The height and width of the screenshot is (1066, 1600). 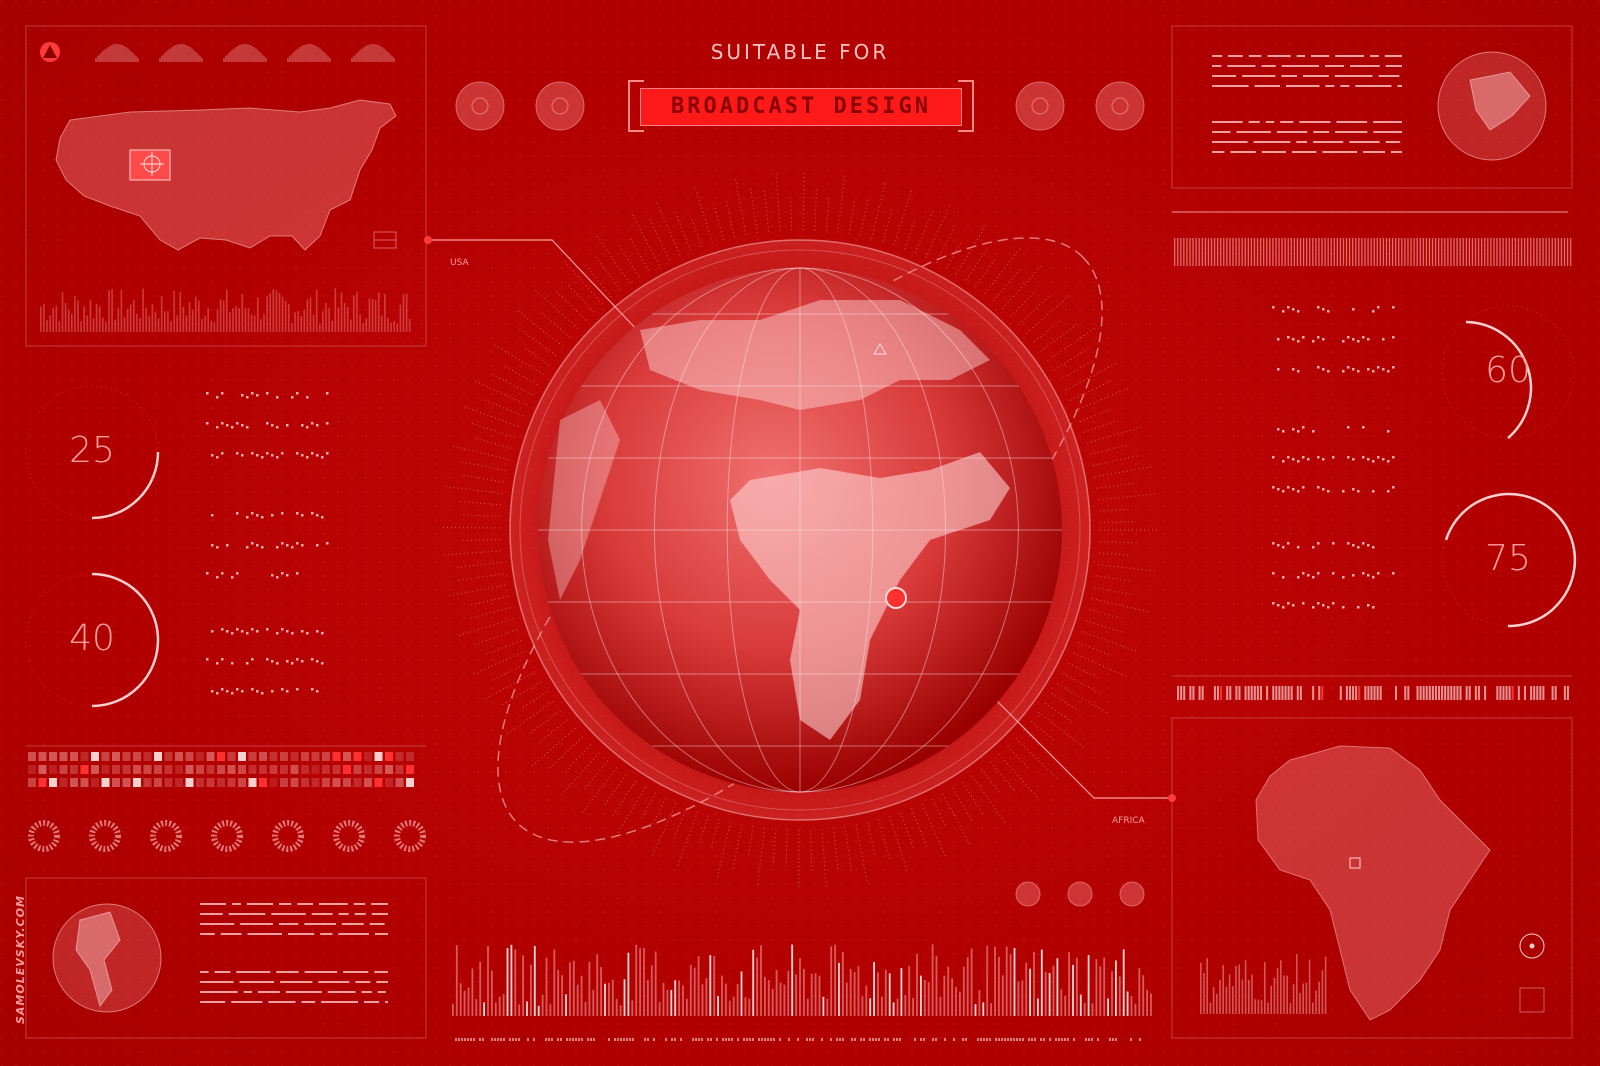 I want to click on badge-label: BROADCAST DESIGN, so click(x=801, y=106).